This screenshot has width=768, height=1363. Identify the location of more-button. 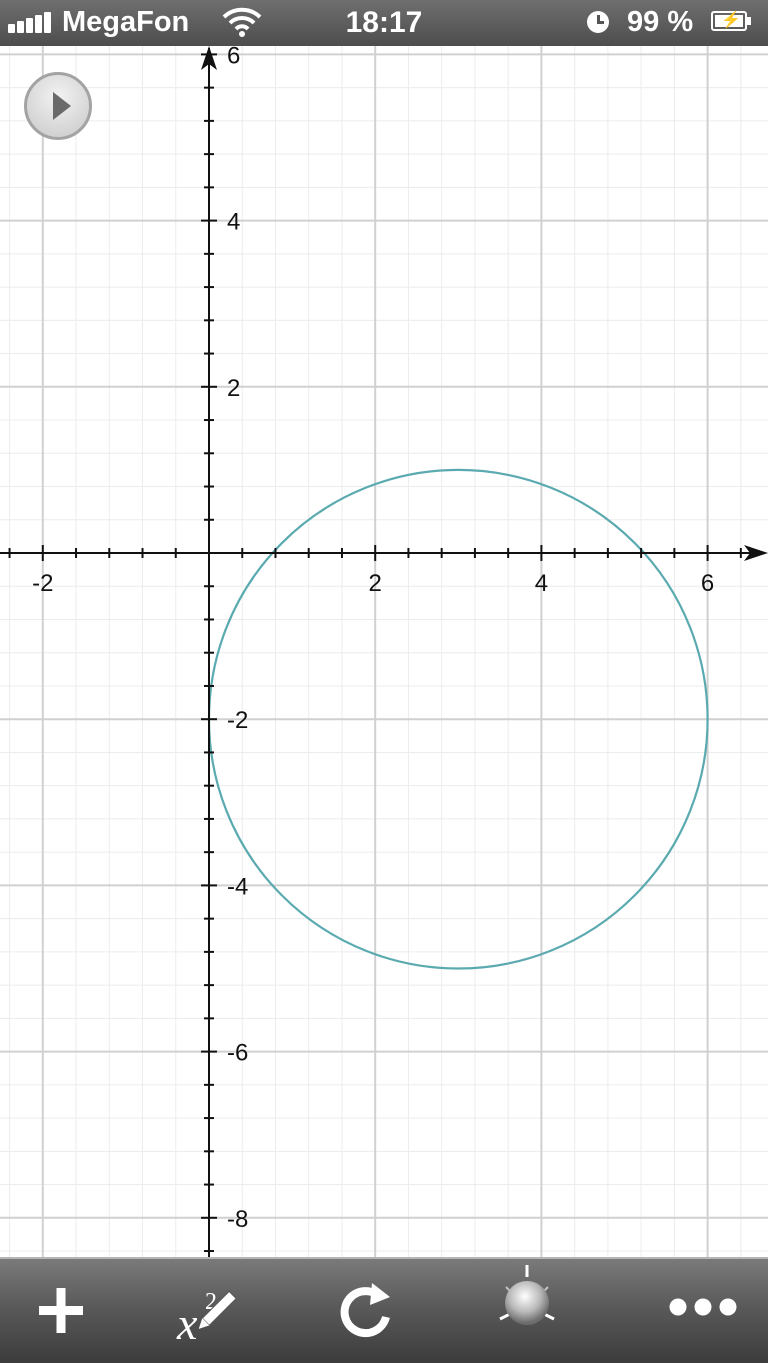
(705, 1311).